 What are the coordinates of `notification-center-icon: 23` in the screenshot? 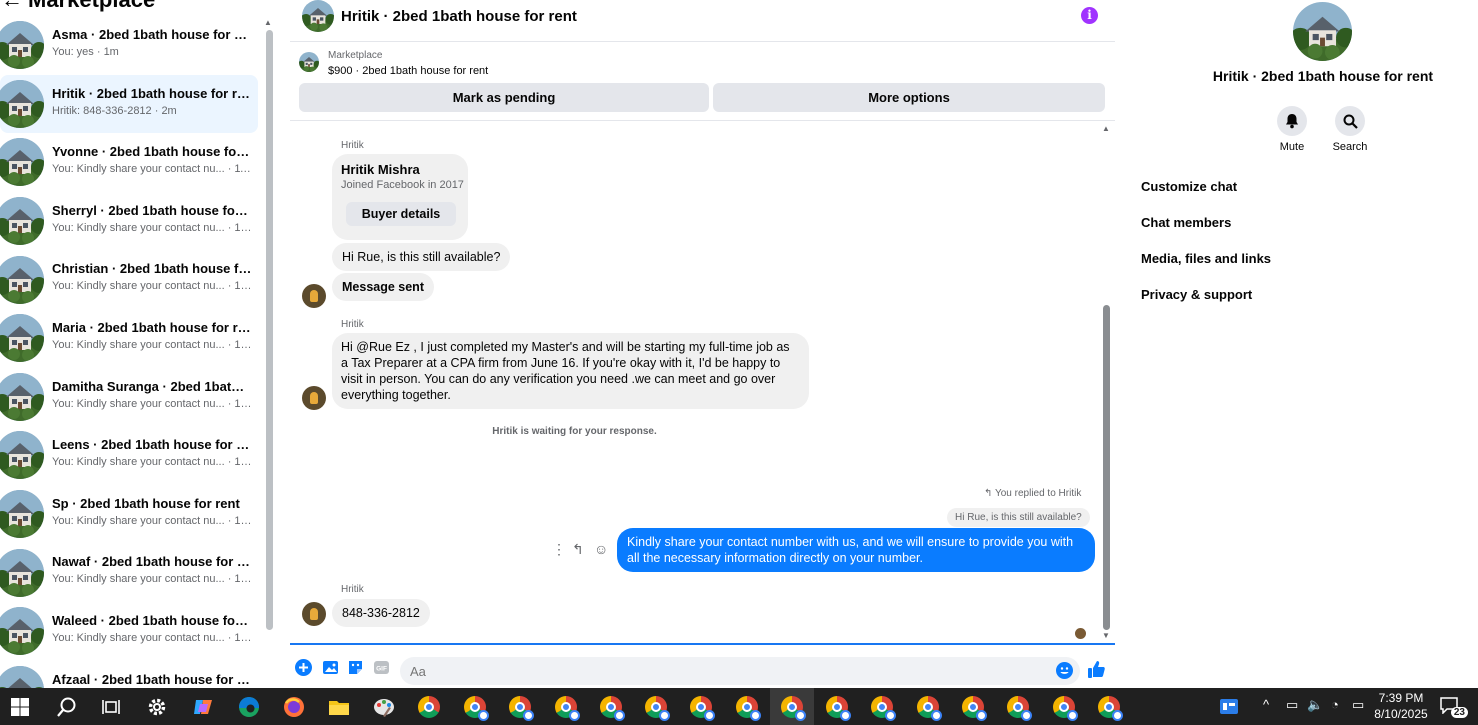 It's located at (1454, 707).